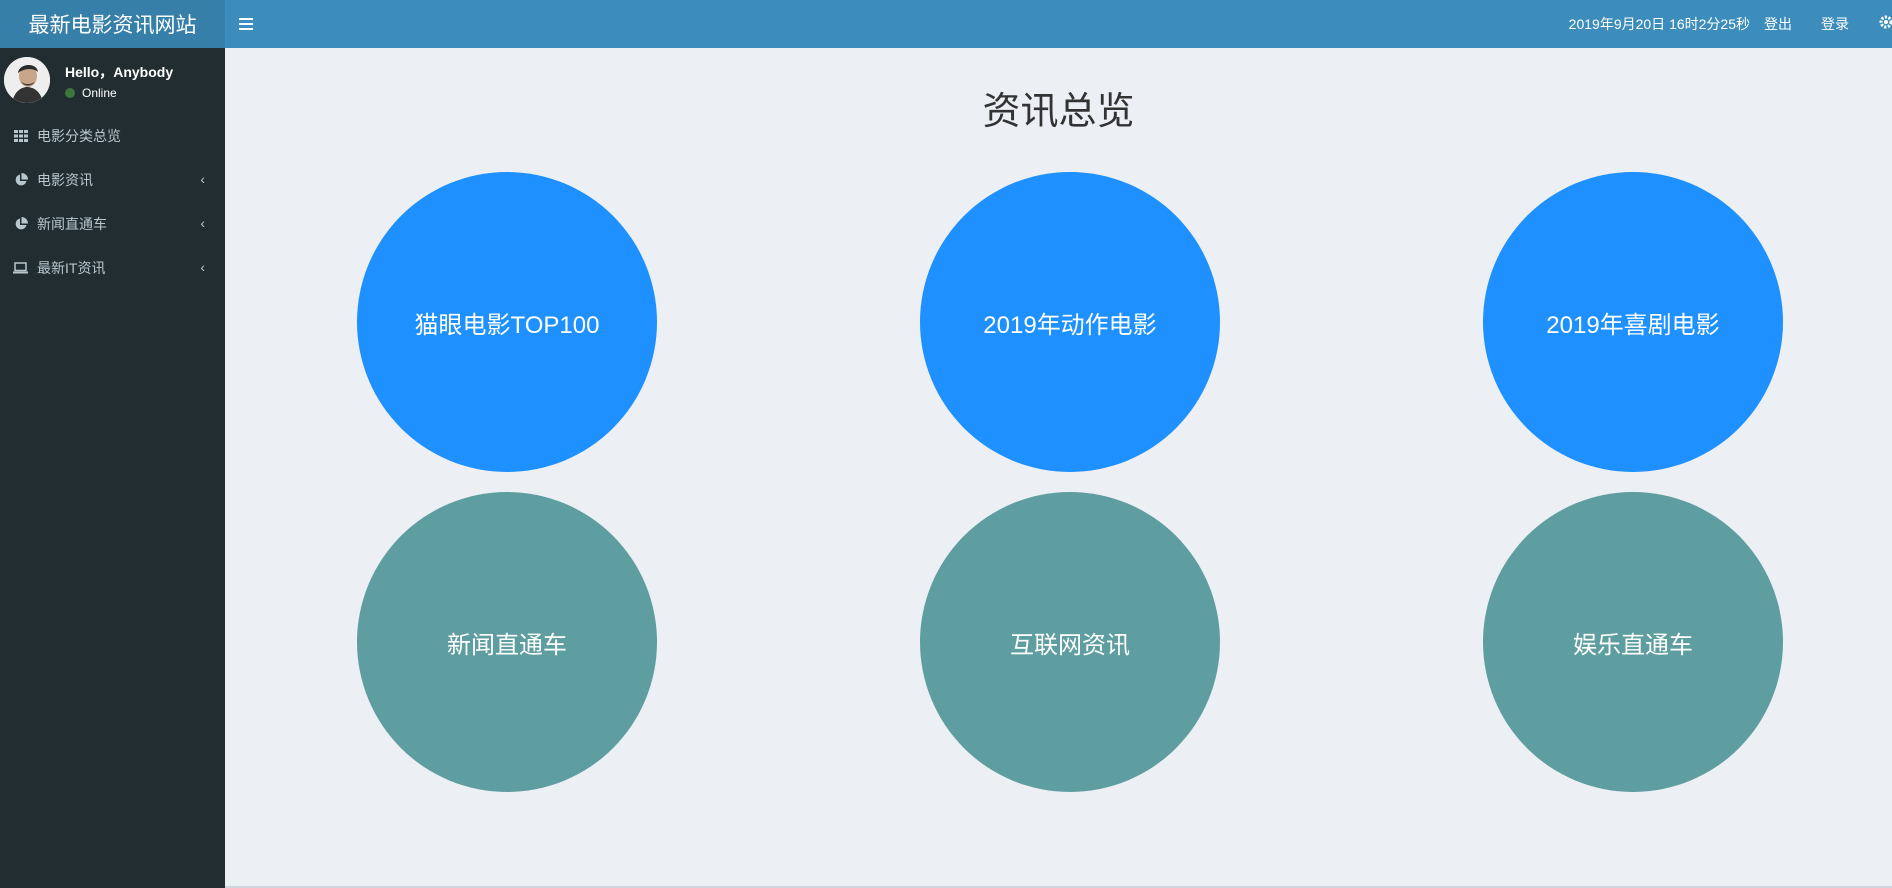 Image resolution: width=1892 pixels, height=888 pixels. What do you see at coordinates (1633, 322) in the screenshot?
I see `tile-2019-comedy-movies: 2019年喜剧电影` at bounding box center [1633, 322].